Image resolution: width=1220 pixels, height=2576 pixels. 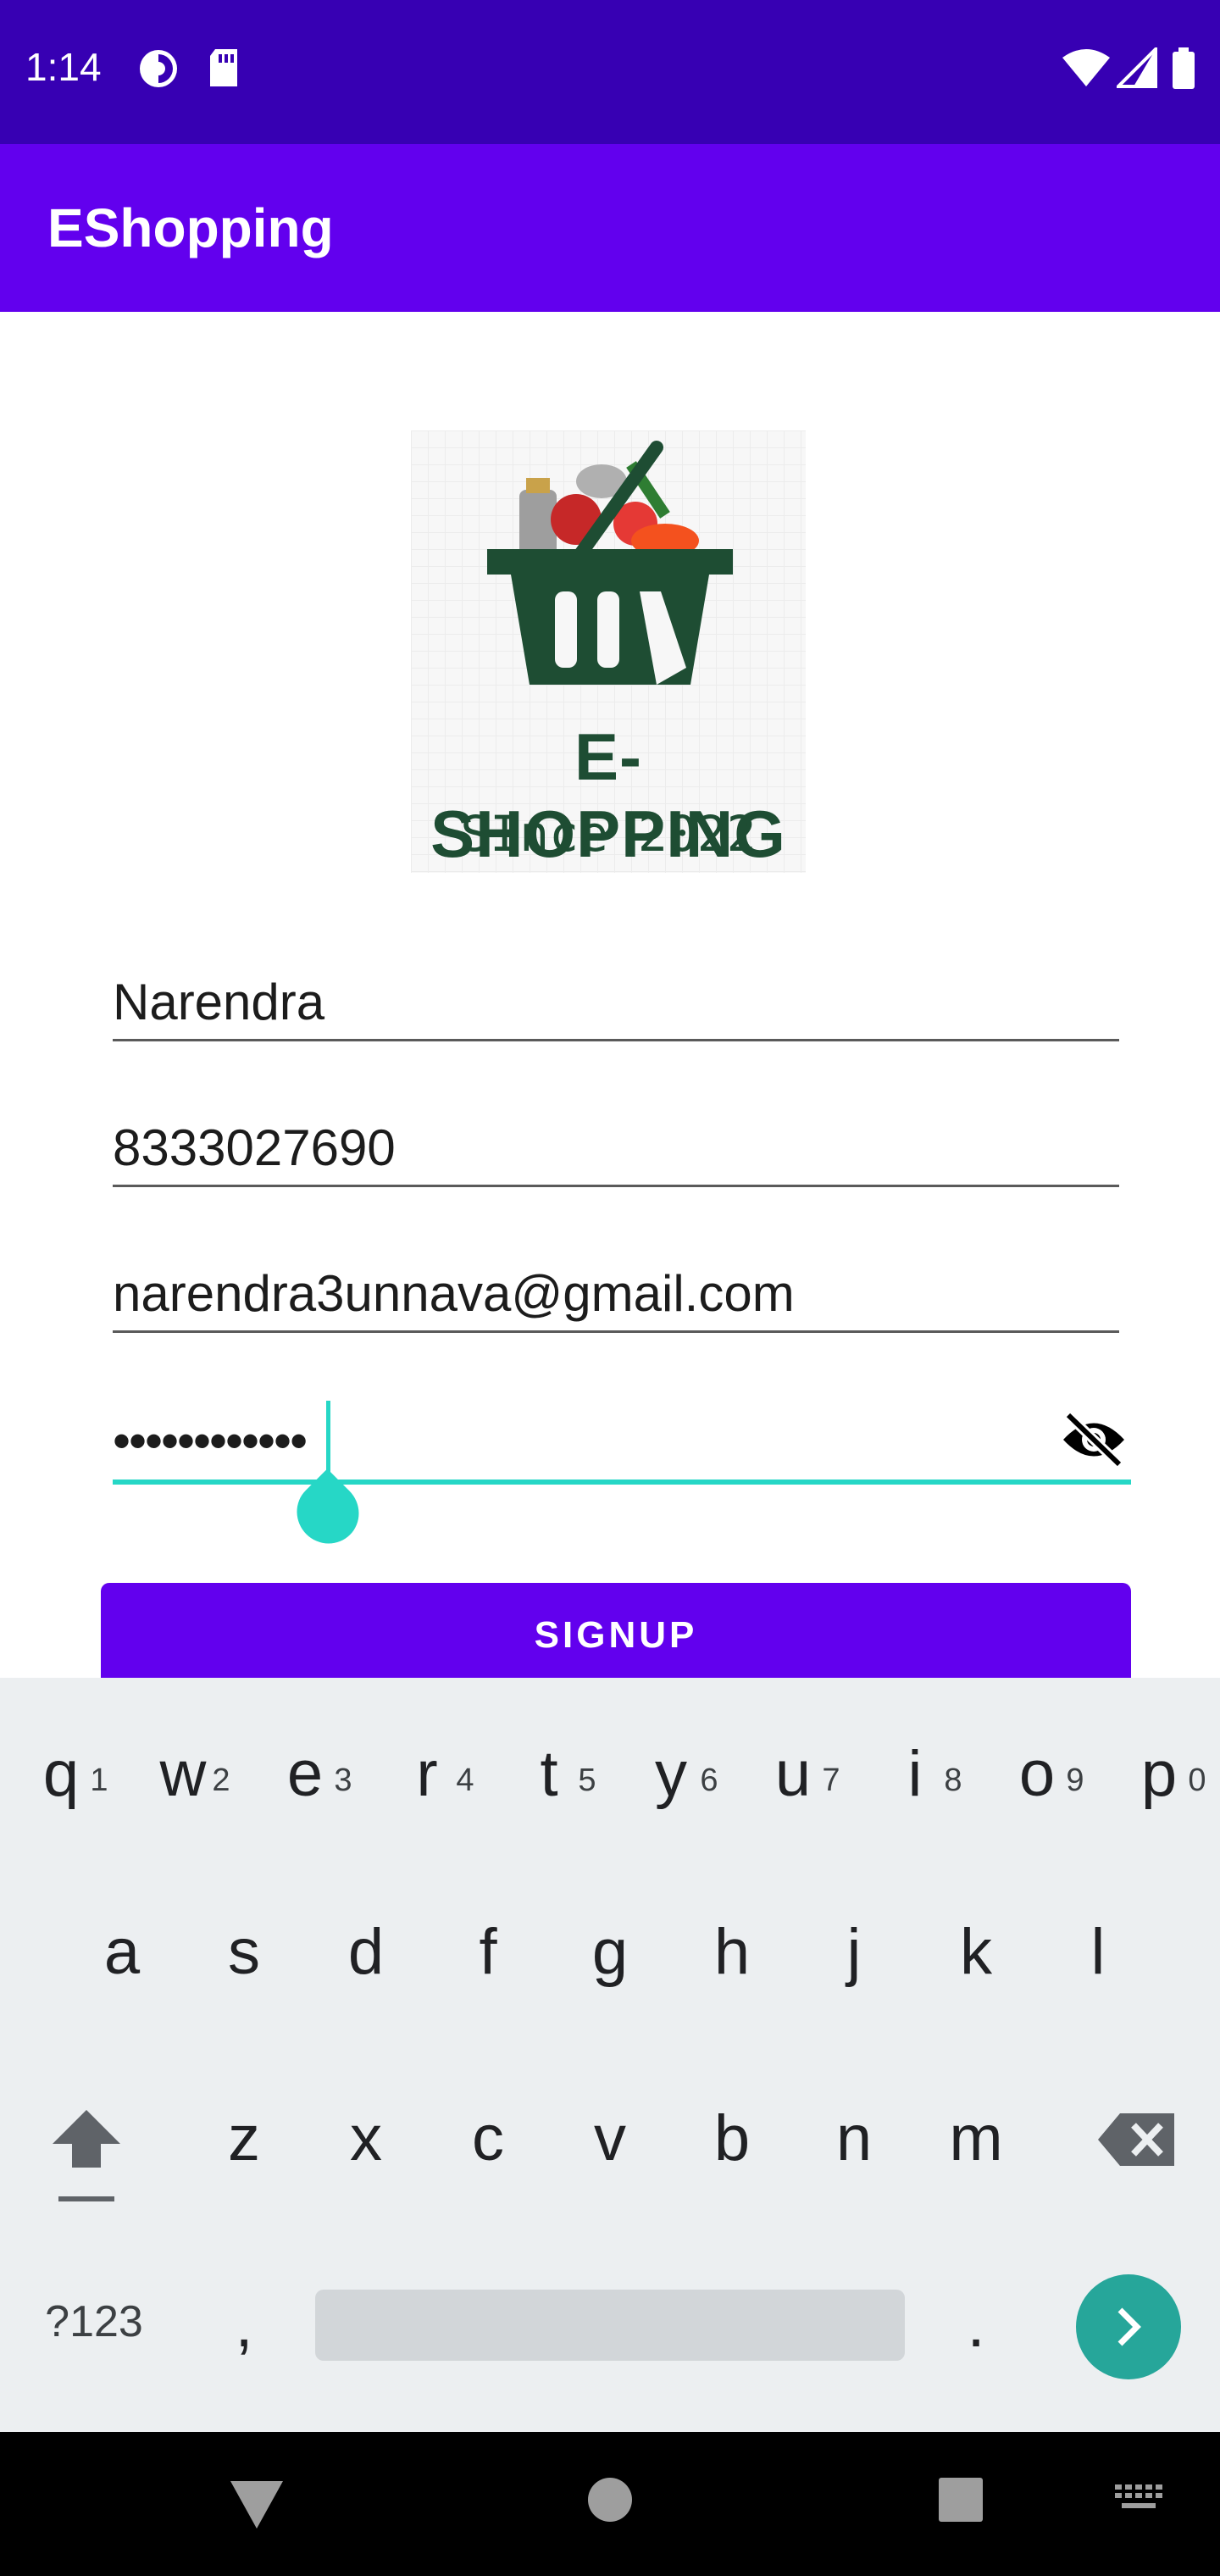 What do you see at coordinates (210, 1441) in the screenshot?
I see `password-value: ••••••••••••` at bounding box center [210, 1441].